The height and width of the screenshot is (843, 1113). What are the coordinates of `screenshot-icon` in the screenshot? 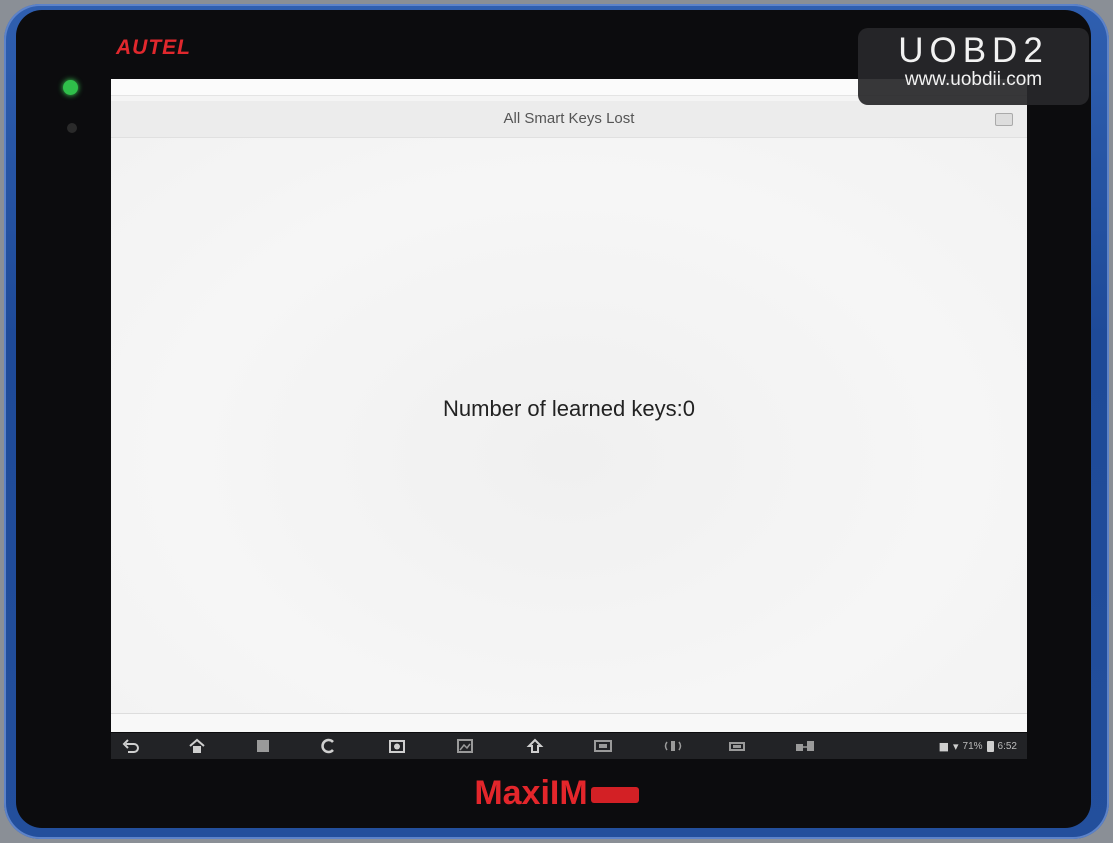 It's located at (465, 746).